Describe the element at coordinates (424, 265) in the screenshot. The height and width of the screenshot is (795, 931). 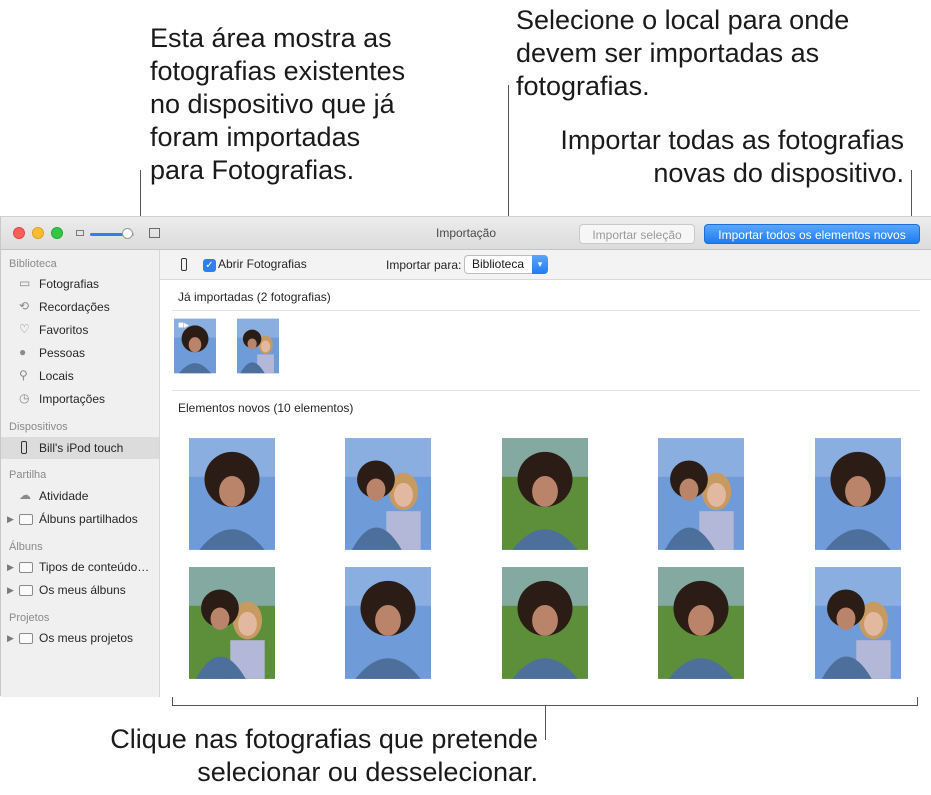
I see `import-to-label: Importar para:` at that location.